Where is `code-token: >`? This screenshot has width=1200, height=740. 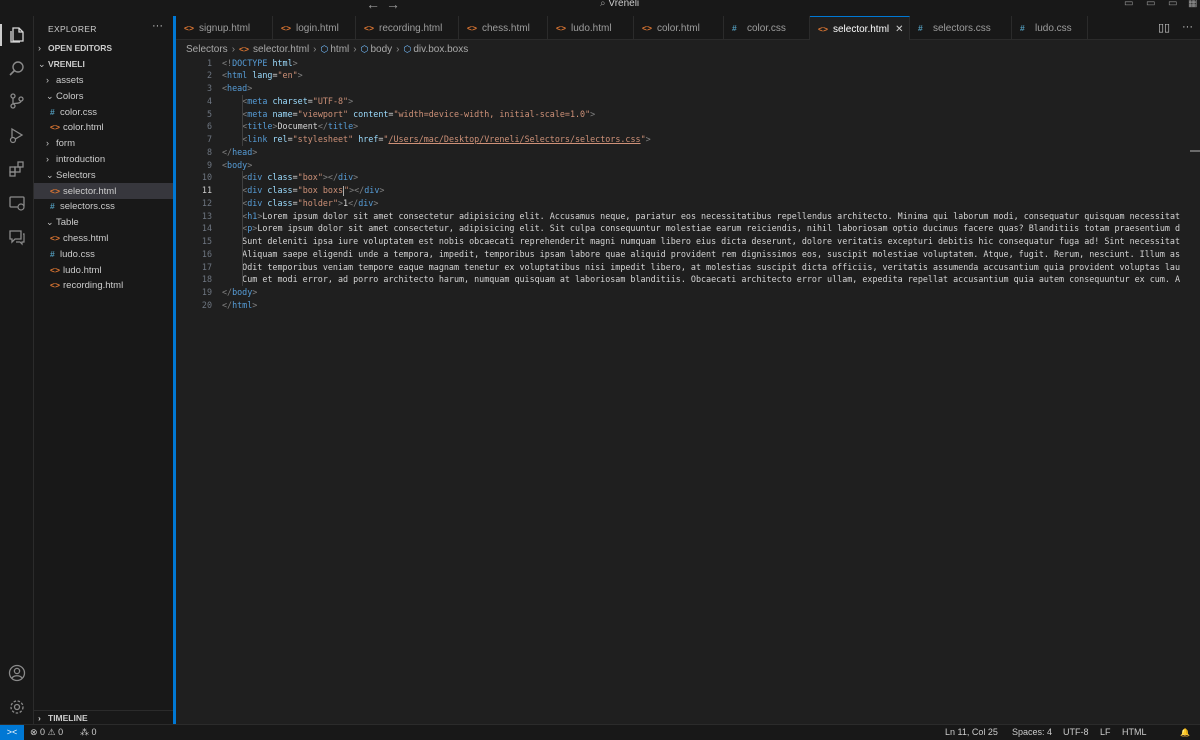 code-token: > is located at coordinates (255, 304).